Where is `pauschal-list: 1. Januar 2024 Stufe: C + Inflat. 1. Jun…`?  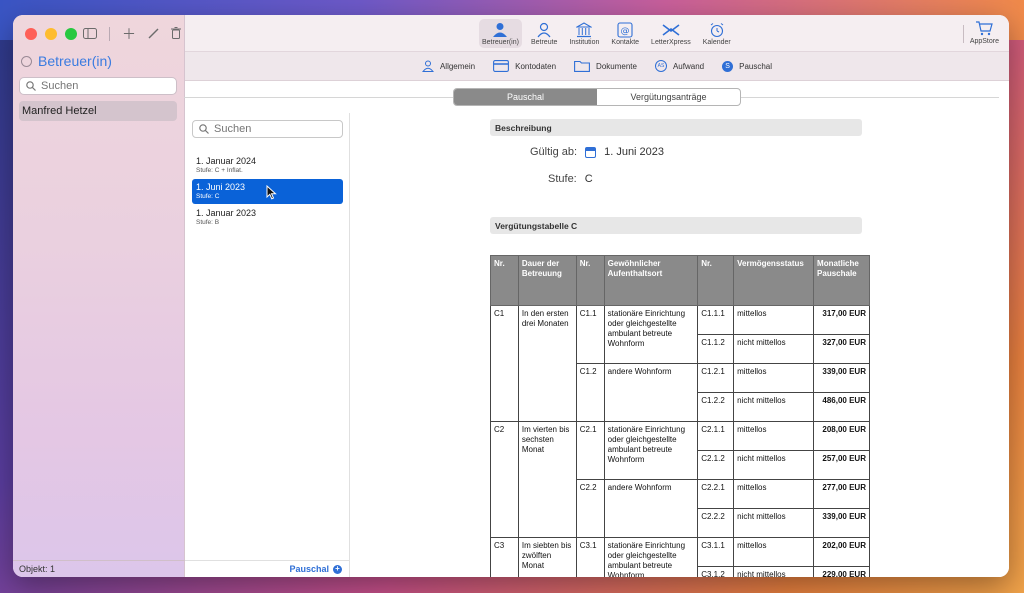 pauschal-list: 1. Januar 2024 Stufe: C + Inflat. 1. Jun… is located at coordinates (267, 345).